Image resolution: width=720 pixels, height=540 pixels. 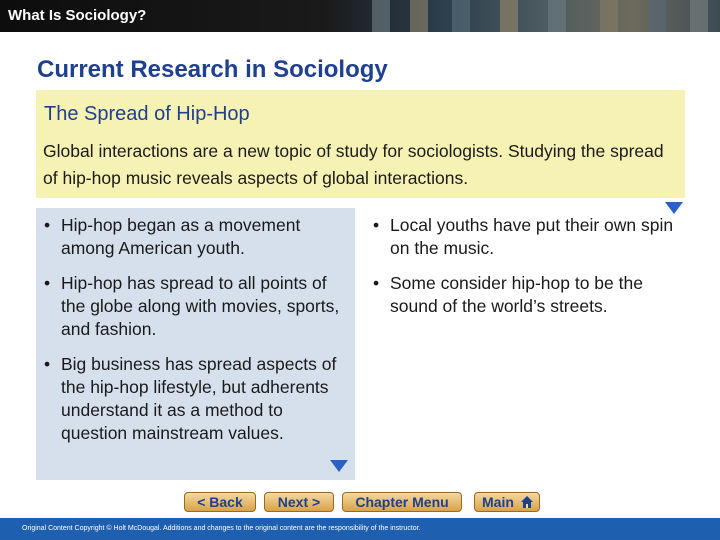 What do you see at coordinates (147, 114) in the screenshot?
I see `intro-heading: The Spread of Hip-Hop` at bounding box center [147, 114].